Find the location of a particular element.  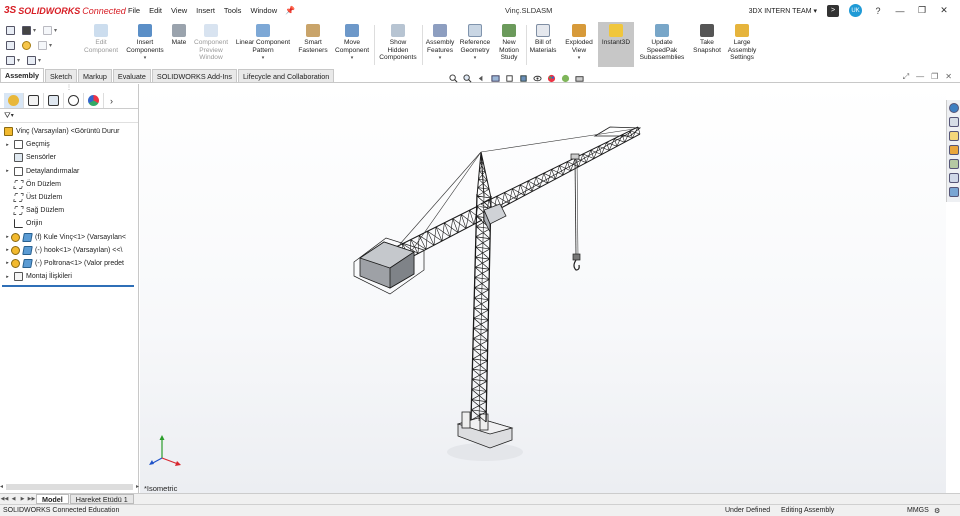

viewport-restore-icon: ❐ is located at coordinates (934, 77).